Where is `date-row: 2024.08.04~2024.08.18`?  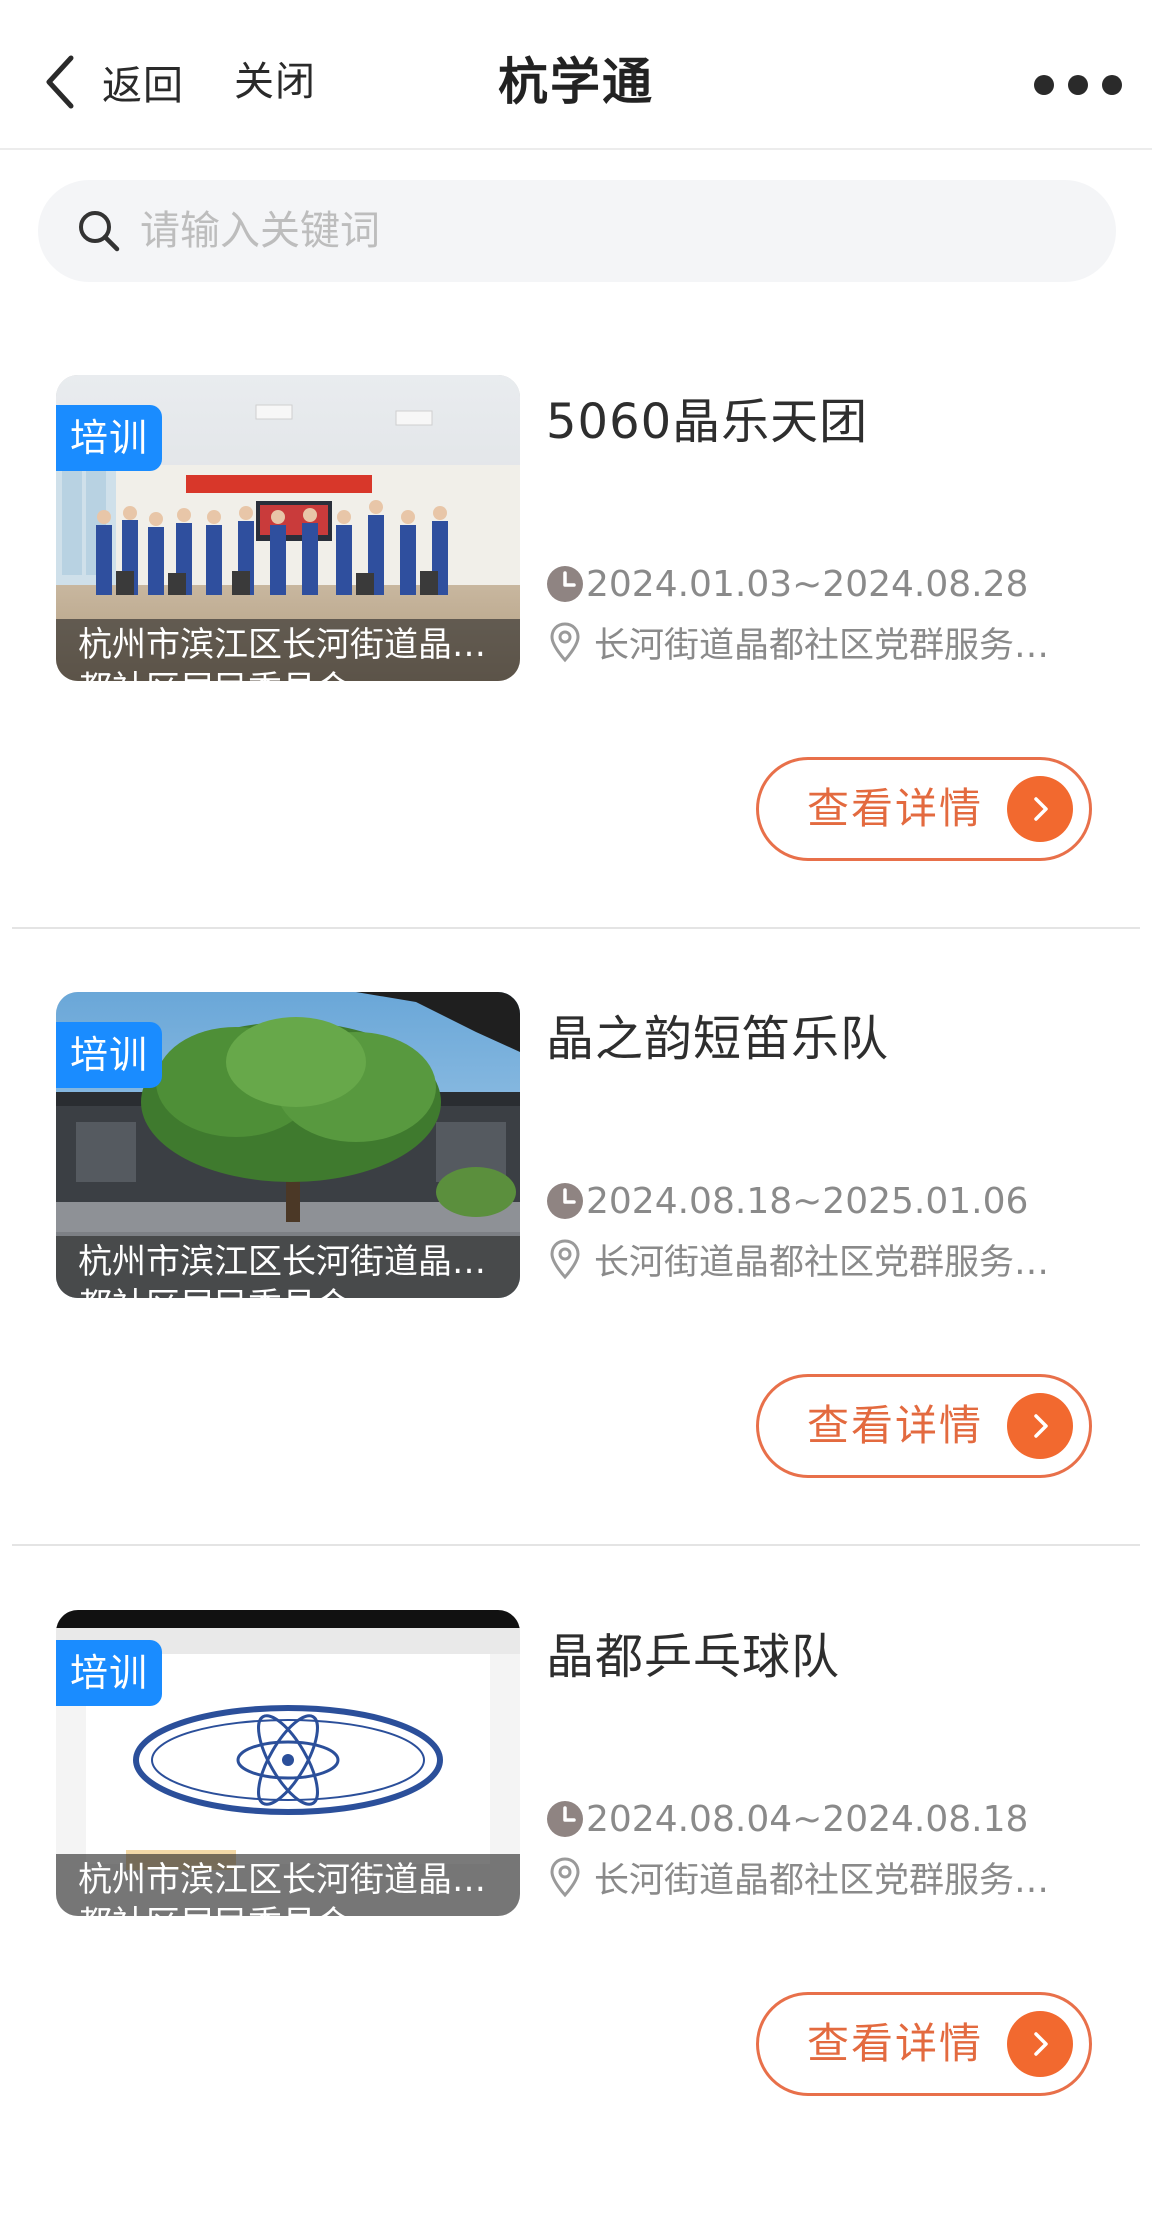 date-row: 2024.08.04~2024.08.18 is located at coordinates (787, 1819).